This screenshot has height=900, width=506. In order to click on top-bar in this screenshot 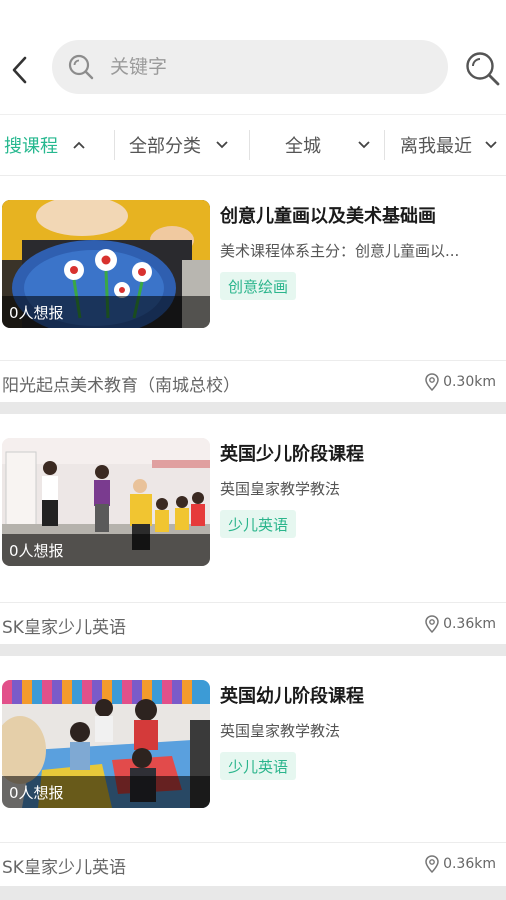, I will do `click(253, 53)`.